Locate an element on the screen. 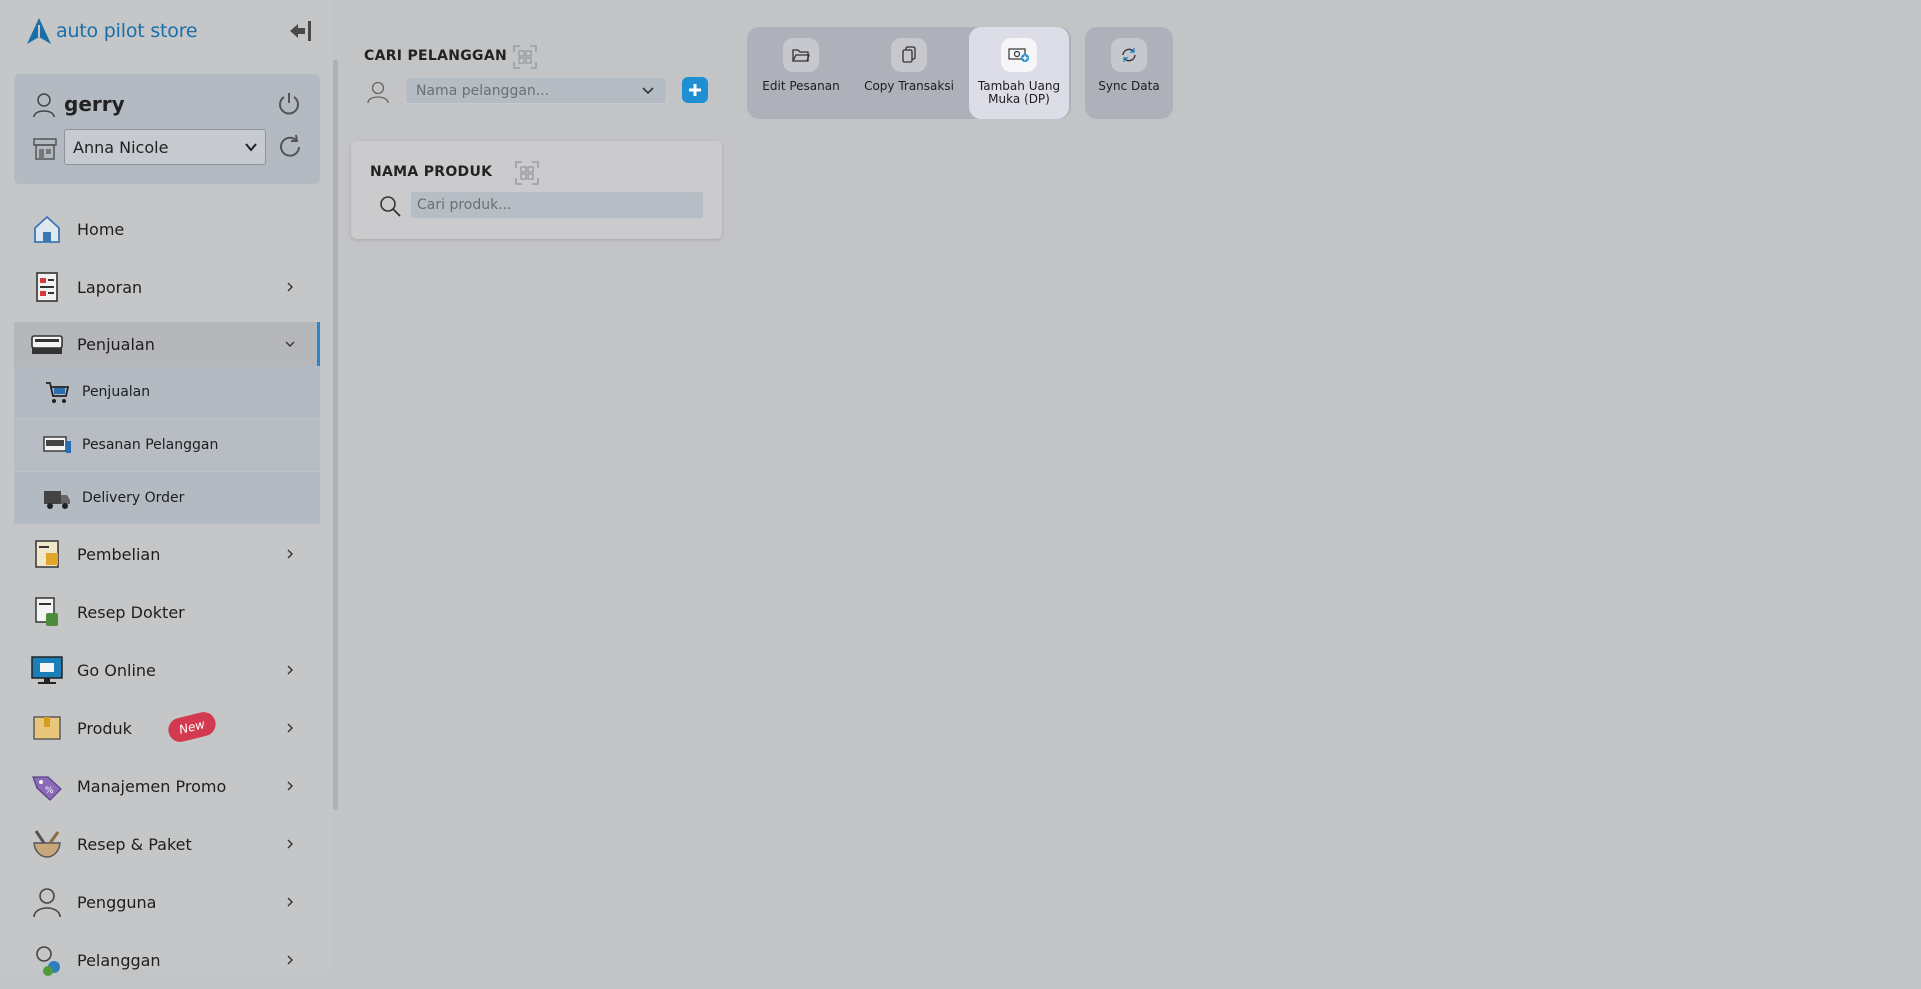 This screenshot has height=989, width=1921. report-icon is located at coordinates (47, 287).